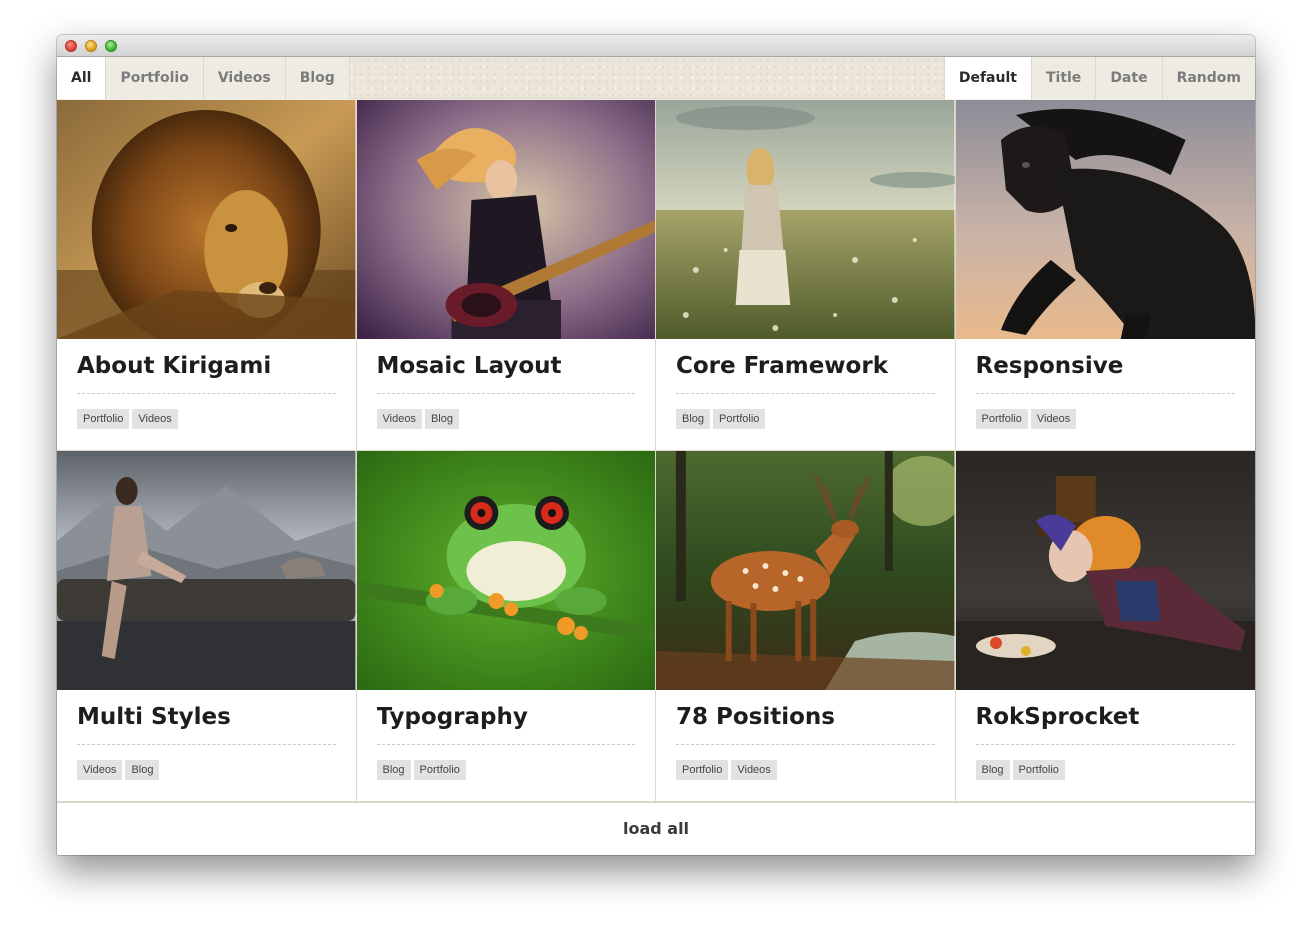 This screenshot has width=1312, height=934. I want to click on mosaic-card: Core Framework Blog Portfolio, so click(806, 275).